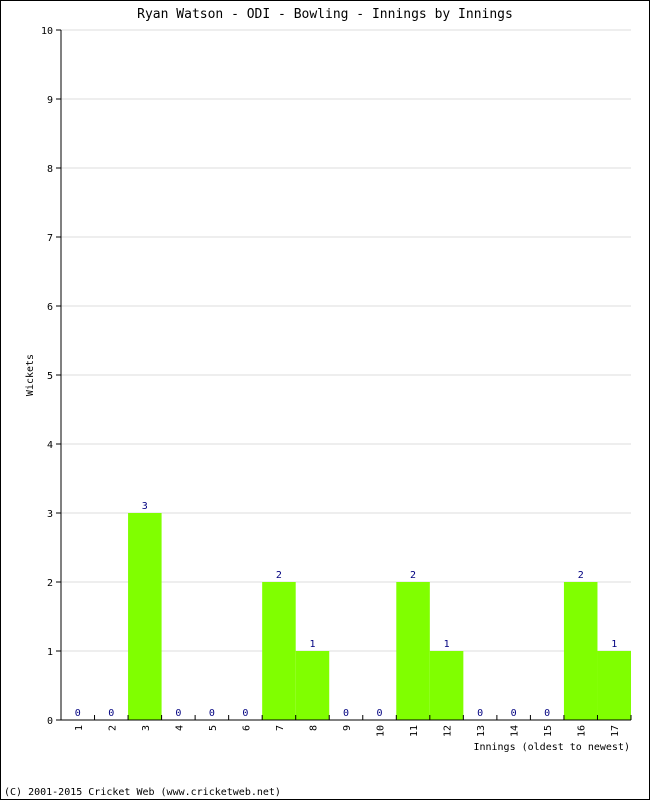 This screenshot has height=800, width=650. What do you see at coordinates (347, 728) in the screenshot?
I see `x-tick-label: 9` at bounding box center [347, 728].